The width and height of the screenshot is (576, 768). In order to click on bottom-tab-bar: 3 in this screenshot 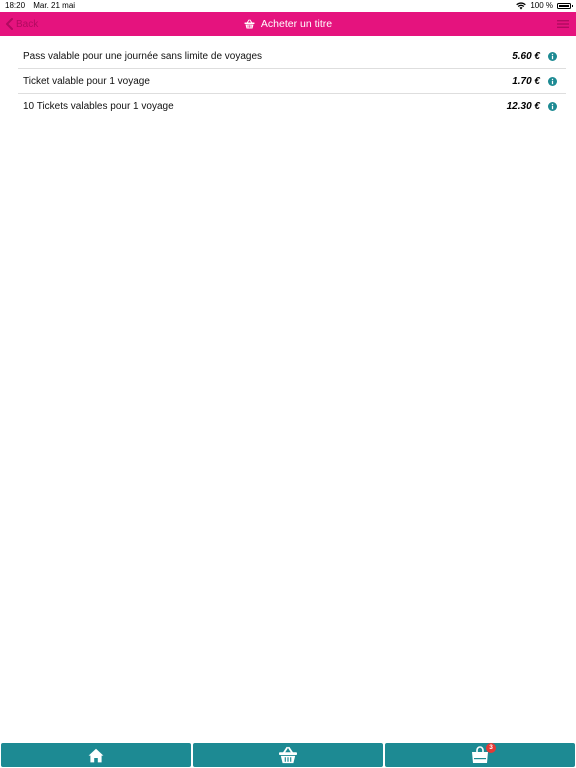, I will do `click(288, 754)`.